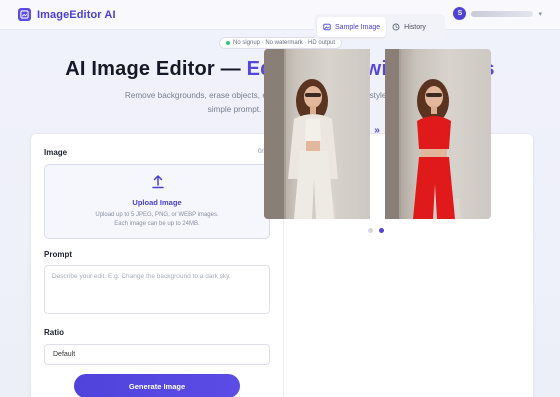  I want to click on avatar: S, so click(460, 13).